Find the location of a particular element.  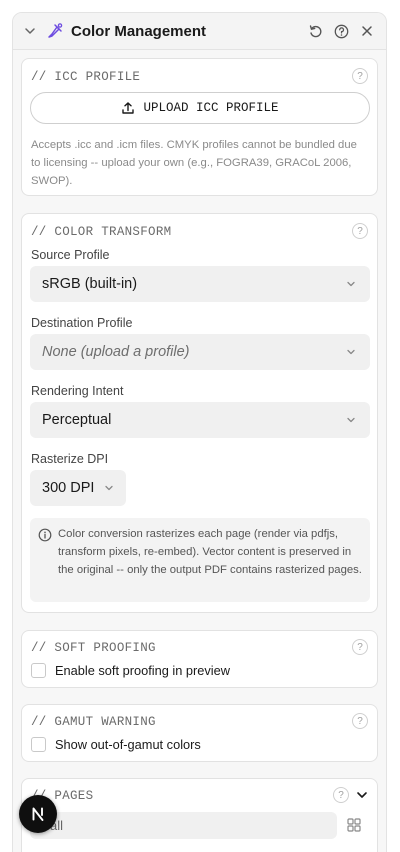

source-profile-select: sRGB (built-in) is located at coordinates (200, 284).